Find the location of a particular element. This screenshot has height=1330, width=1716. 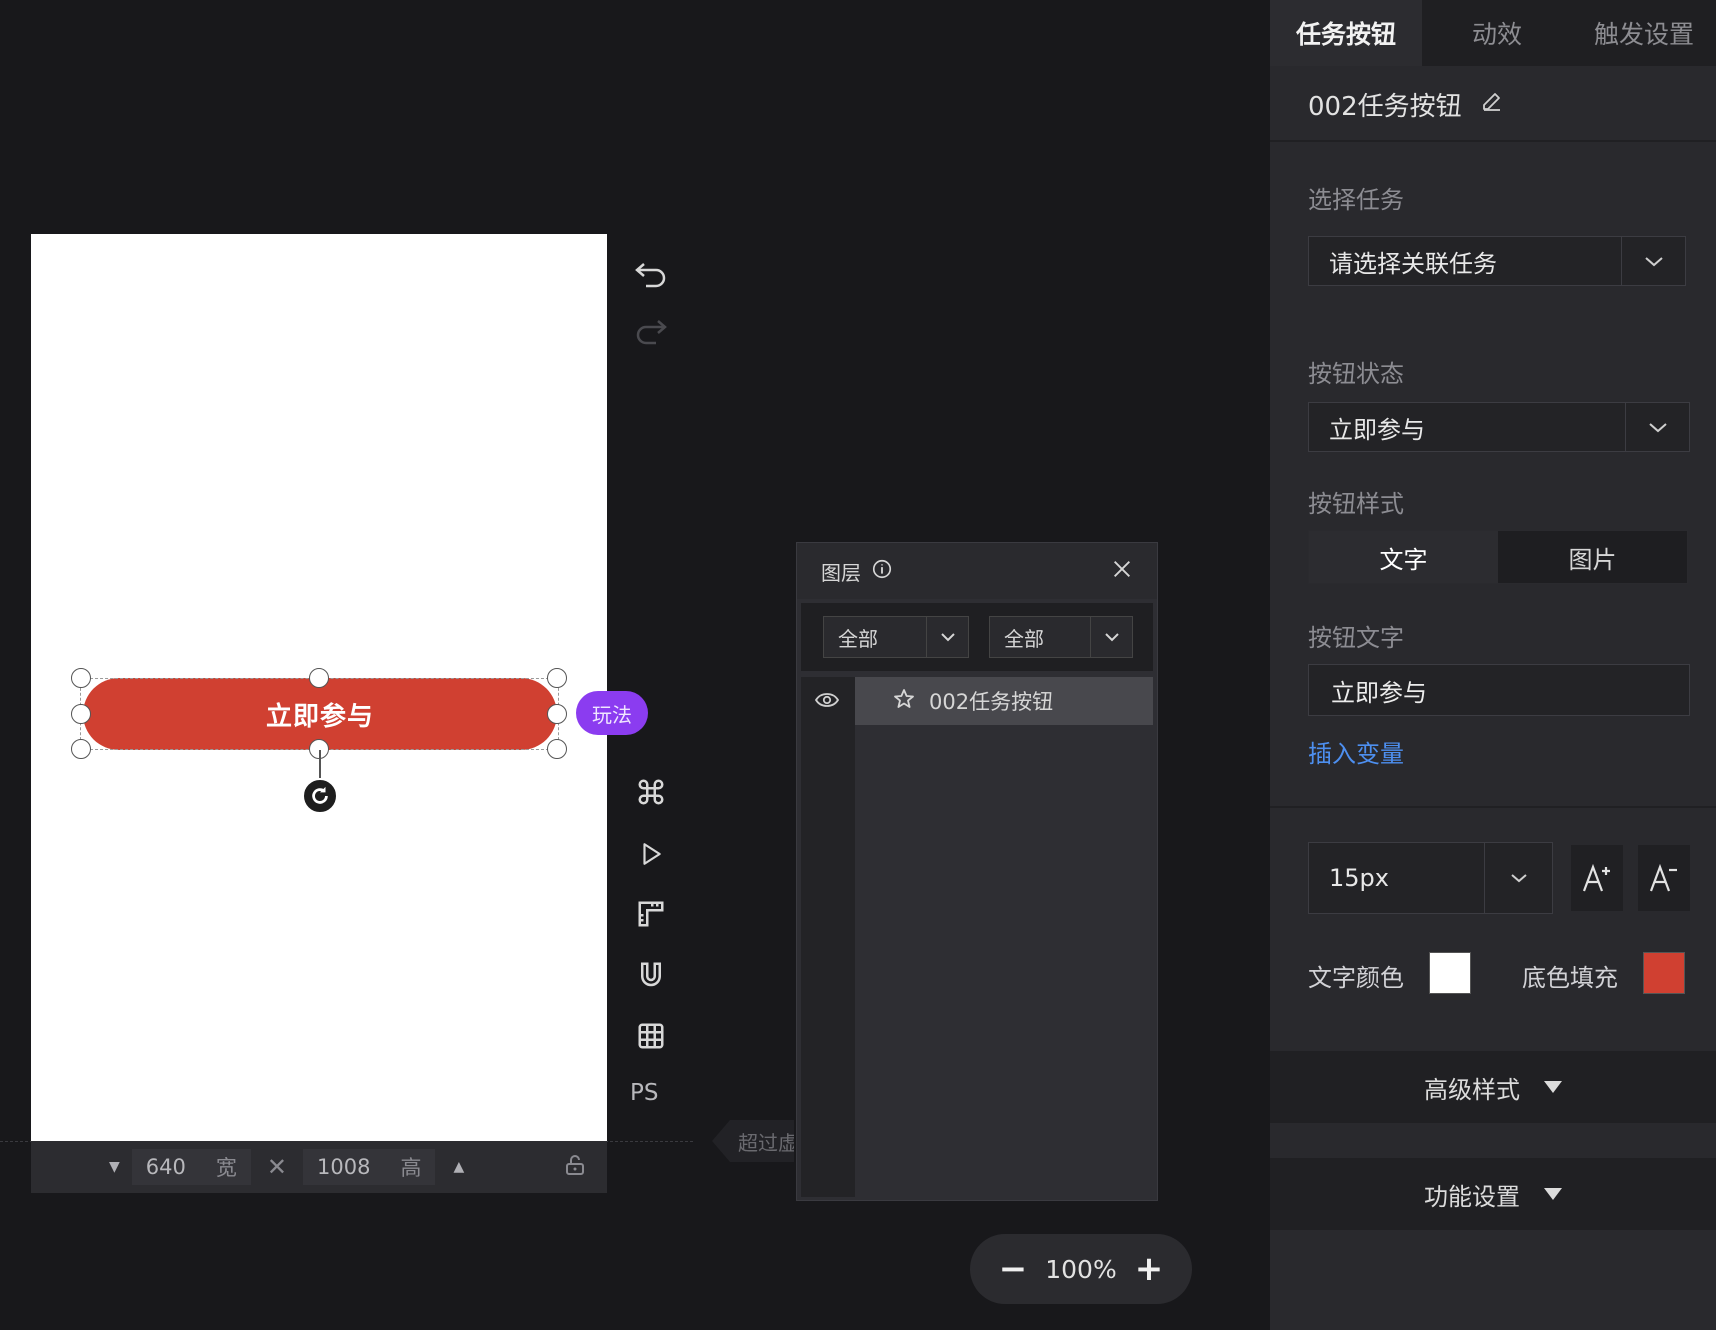

width-unit: 宽 is located at coordinates (226, 1168).